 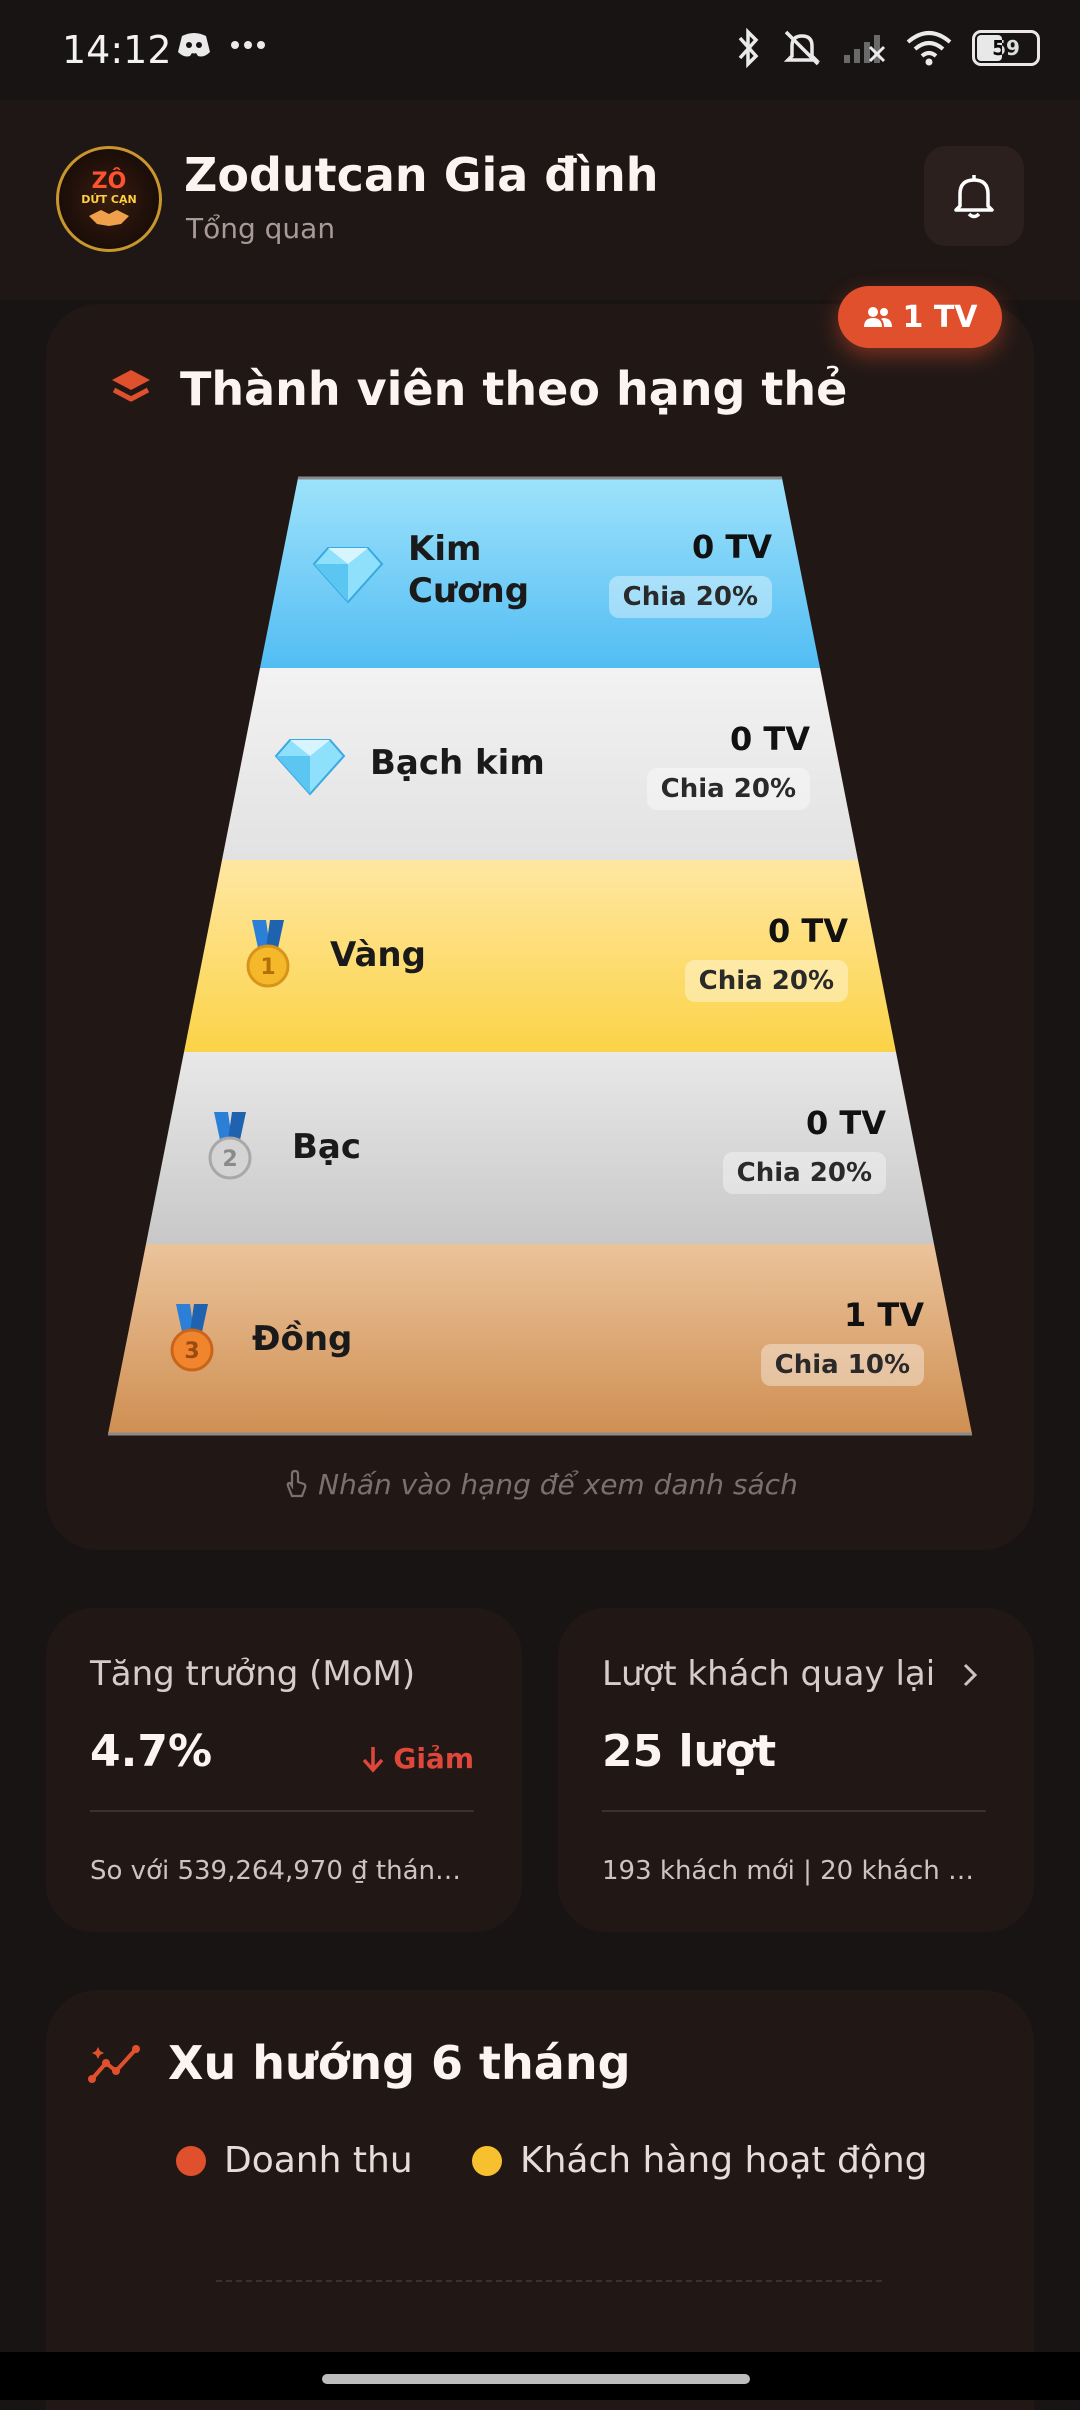 What do you see at coordinates (877, 317) in the screenshot?
I see `group-icon` at bounding box center [877, 317].